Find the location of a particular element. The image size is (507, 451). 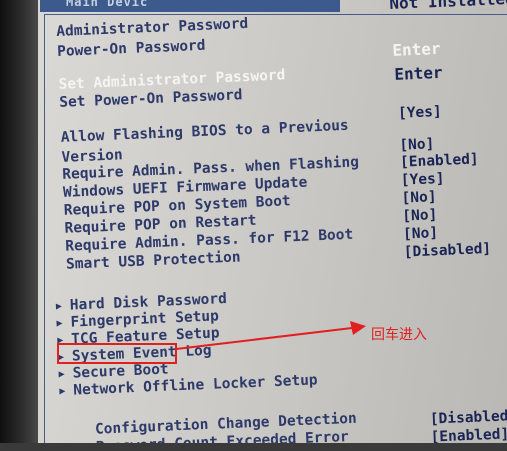

monitor-bezel-bottom is located at coordinates (253, 447).